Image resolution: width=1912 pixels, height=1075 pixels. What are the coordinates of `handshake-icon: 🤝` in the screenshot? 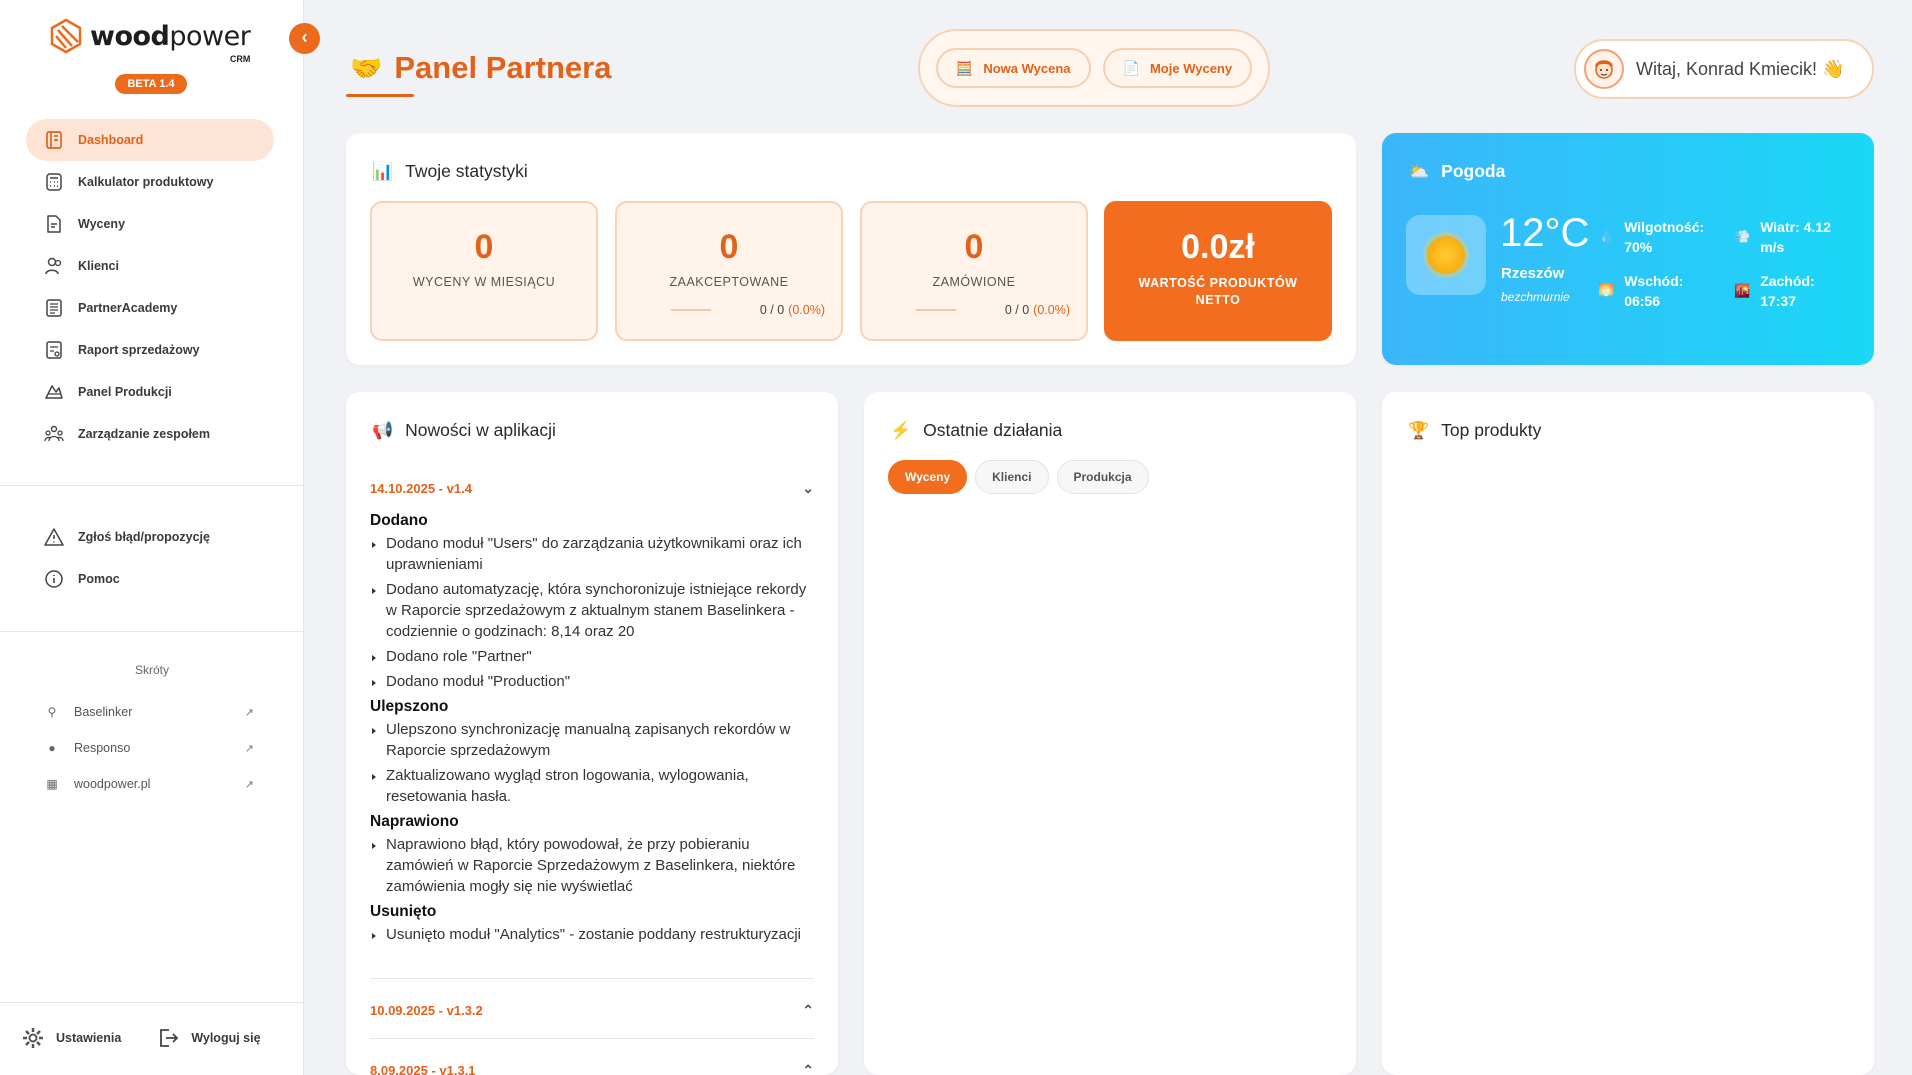 It's located at (366, 67).